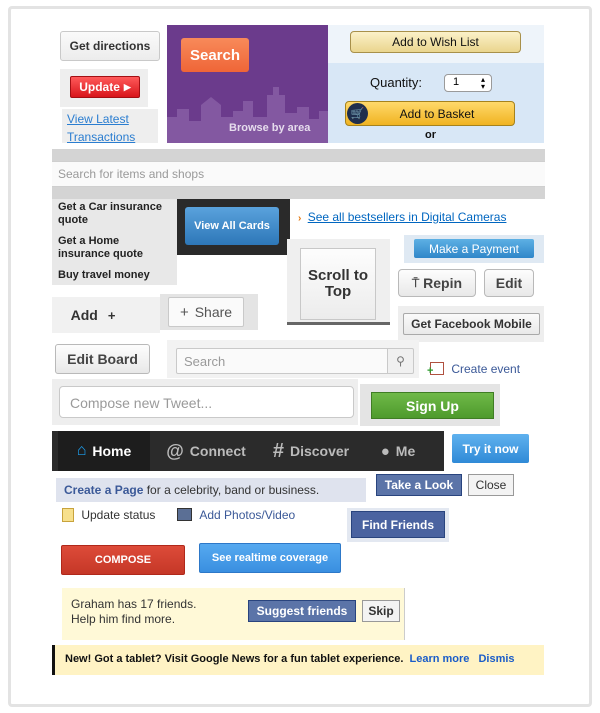 The width and height of the screenshot is (600, 713). Describe the element at coordinates (298, 174) in the screenshot. I see `shop-search-input: Search for items and shops` at that location.